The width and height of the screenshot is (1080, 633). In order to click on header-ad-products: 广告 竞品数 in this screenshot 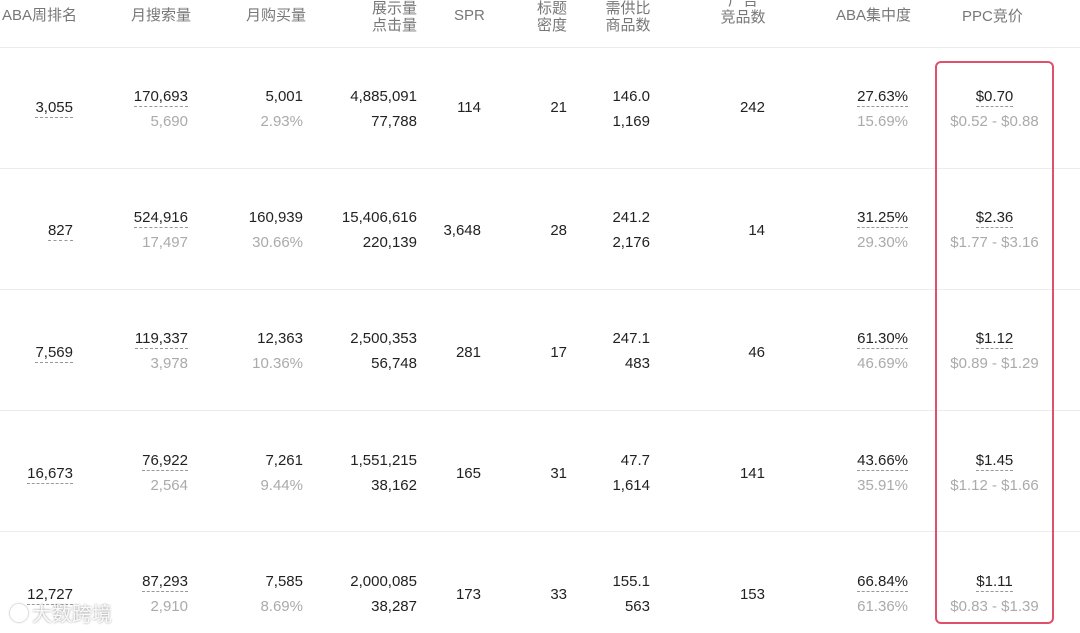, I will do `click(743, 13)`.